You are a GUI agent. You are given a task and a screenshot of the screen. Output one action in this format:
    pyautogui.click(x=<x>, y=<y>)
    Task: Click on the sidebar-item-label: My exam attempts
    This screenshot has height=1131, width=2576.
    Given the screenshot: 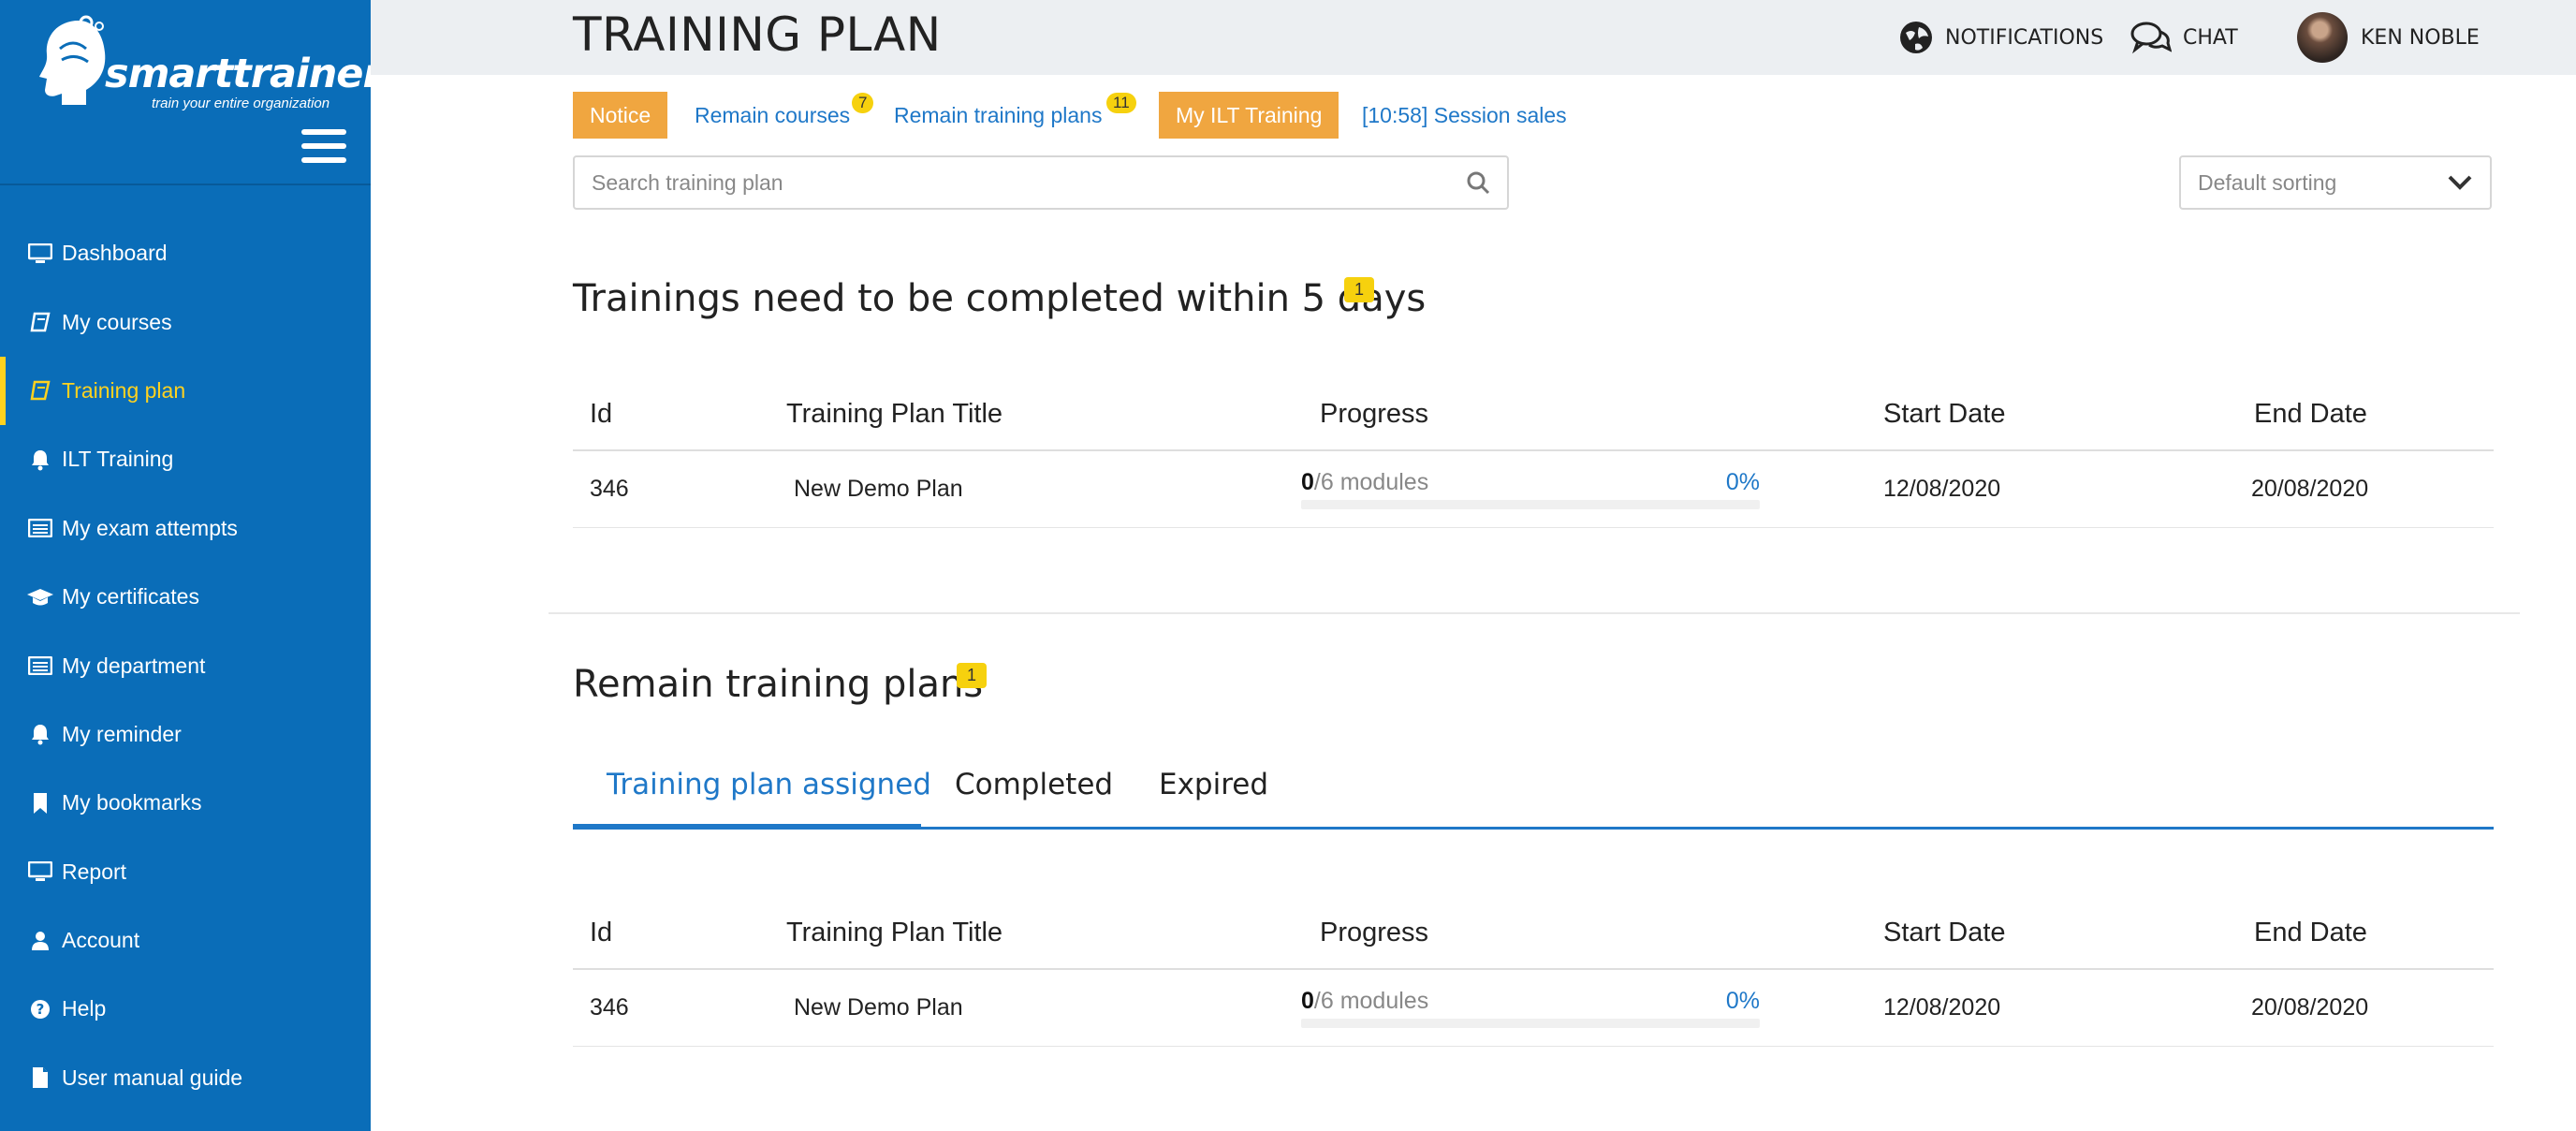 What is the action you would take?
    pyautogui.click(x=150, y=528)
    